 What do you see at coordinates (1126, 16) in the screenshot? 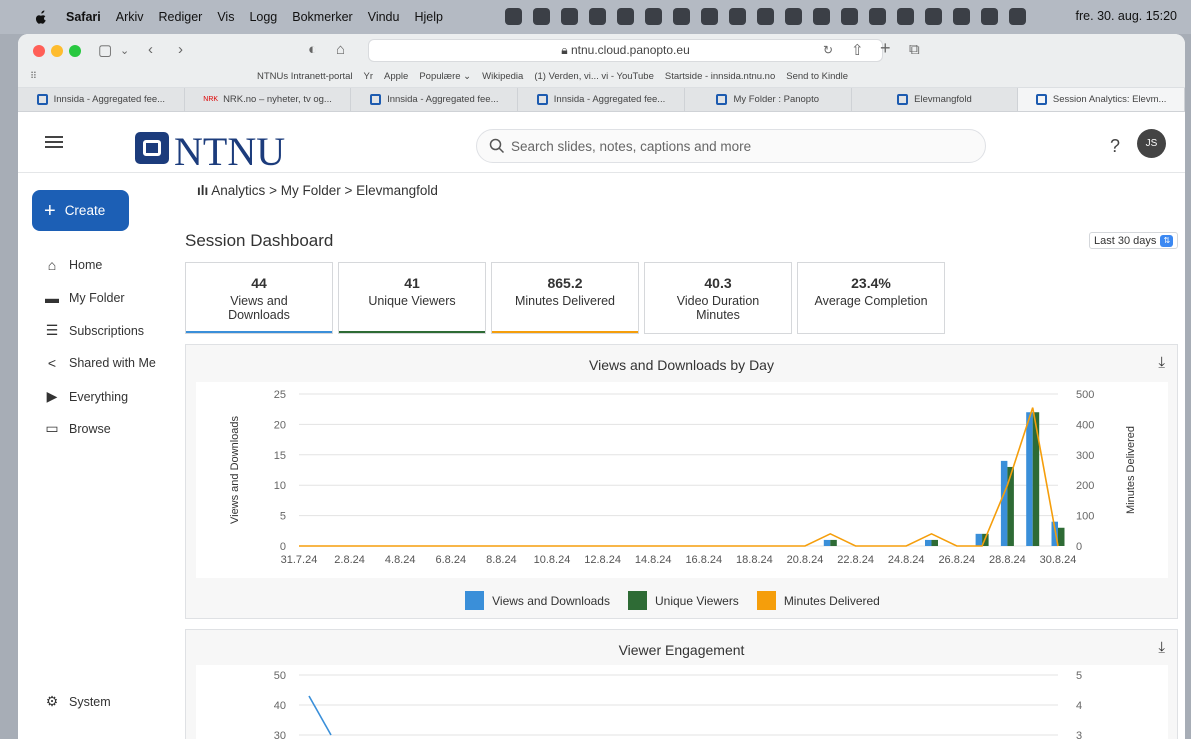
I see `menu-clock: fre. 30. aug. 15:20` at bounding box center [1126, 16].